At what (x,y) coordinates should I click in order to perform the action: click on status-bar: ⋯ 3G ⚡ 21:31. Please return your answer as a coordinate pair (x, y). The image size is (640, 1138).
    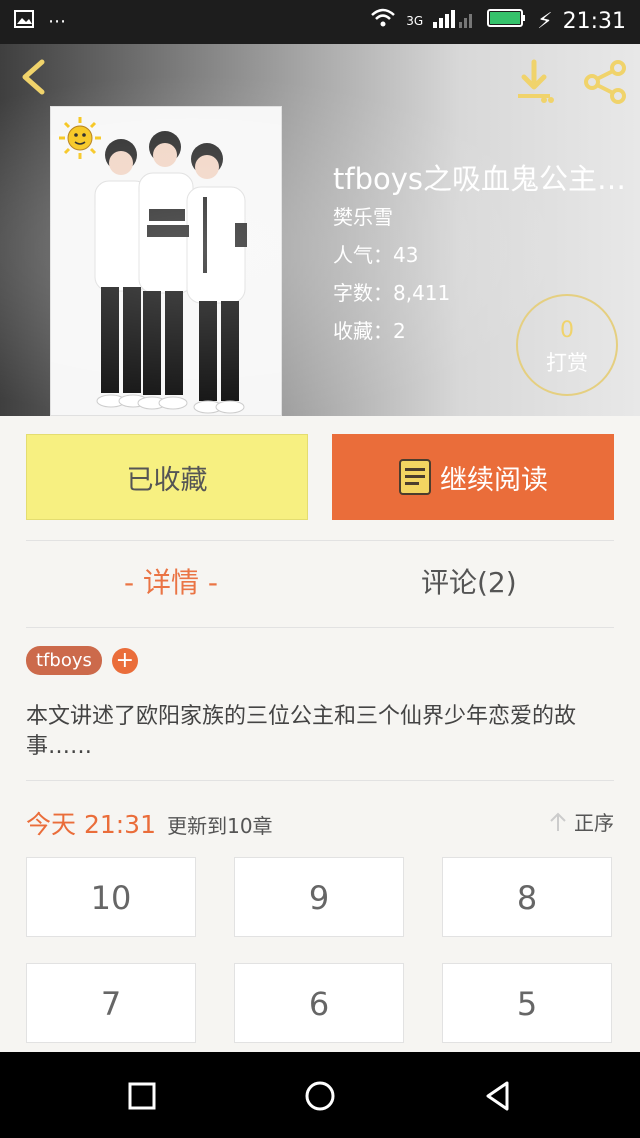
    Looking at the image, I should click on (320, 22).